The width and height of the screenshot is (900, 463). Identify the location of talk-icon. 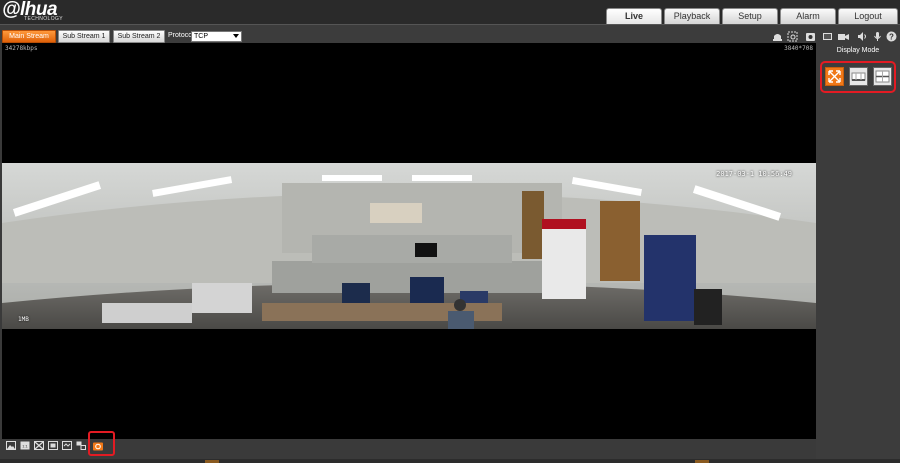
(877, 36).